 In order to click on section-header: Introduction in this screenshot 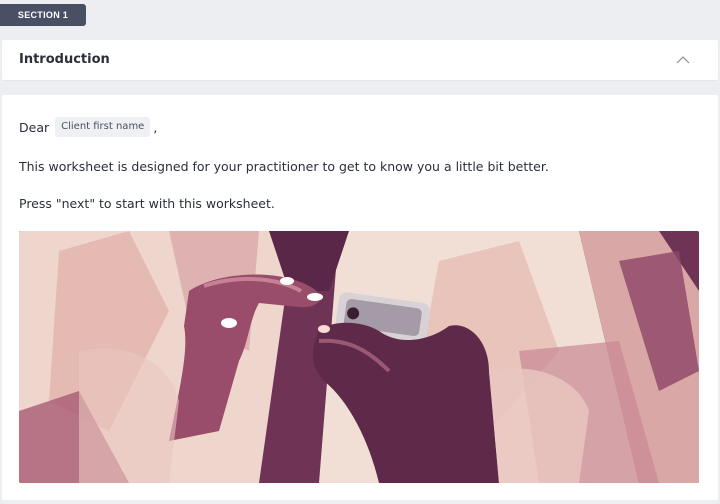, I will do `click(360, 60)`.